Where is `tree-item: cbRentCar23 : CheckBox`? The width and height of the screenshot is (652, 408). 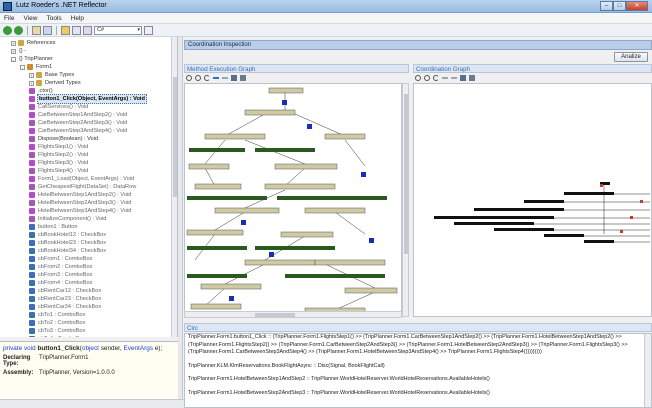 tree-item: cbRentCar23 : CheckBox is located at coordinates (65, 299).